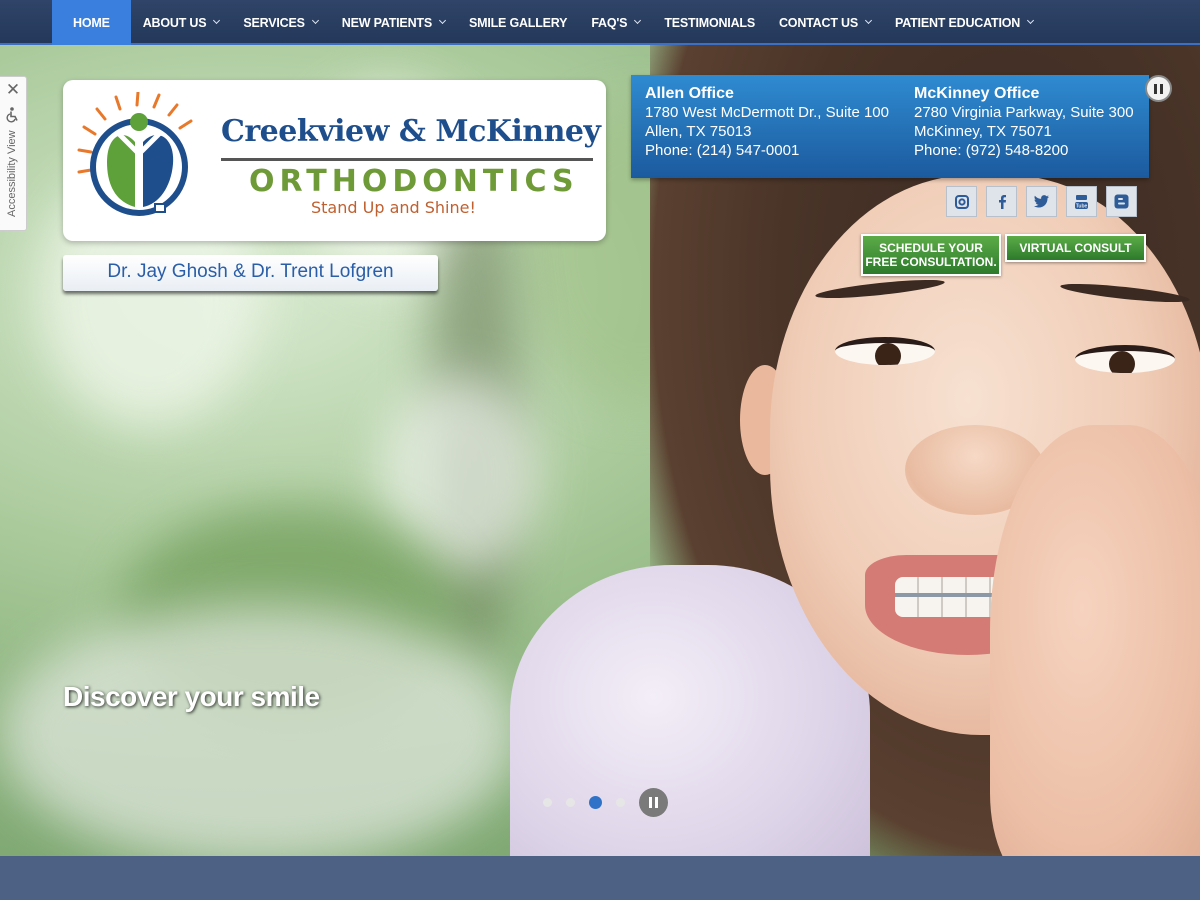  What do you see at coordinates (1082, 206) in the screenshot?
I see `svg-text: Tube` at bounding box center [1082, 206].